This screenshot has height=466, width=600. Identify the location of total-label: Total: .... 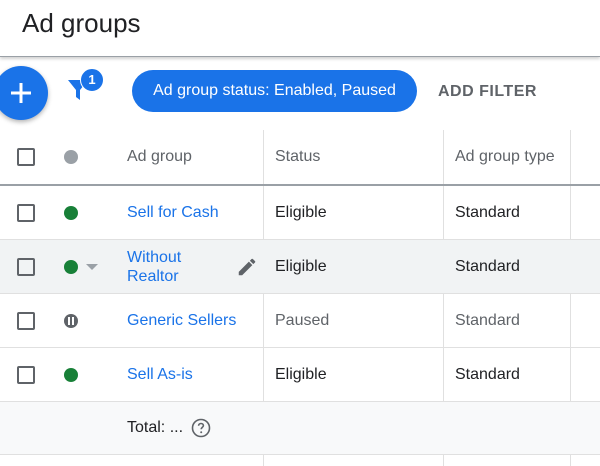
(155, 427).